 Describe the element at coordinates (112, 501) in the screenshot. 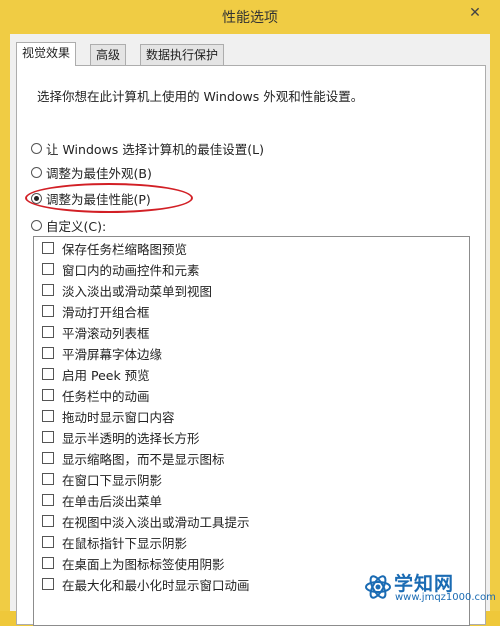

I see `checkbox-label: 在单击后淡出菜单` at that location.